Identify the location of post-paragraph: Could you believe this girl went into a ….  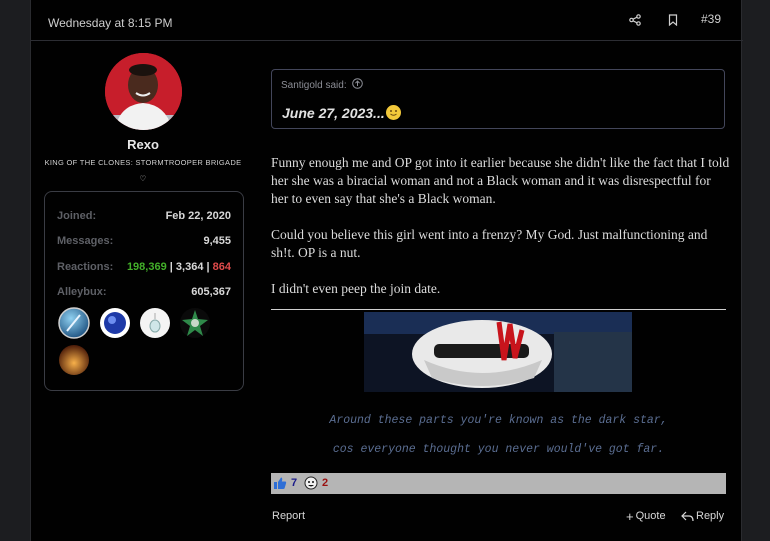
(489, 243).